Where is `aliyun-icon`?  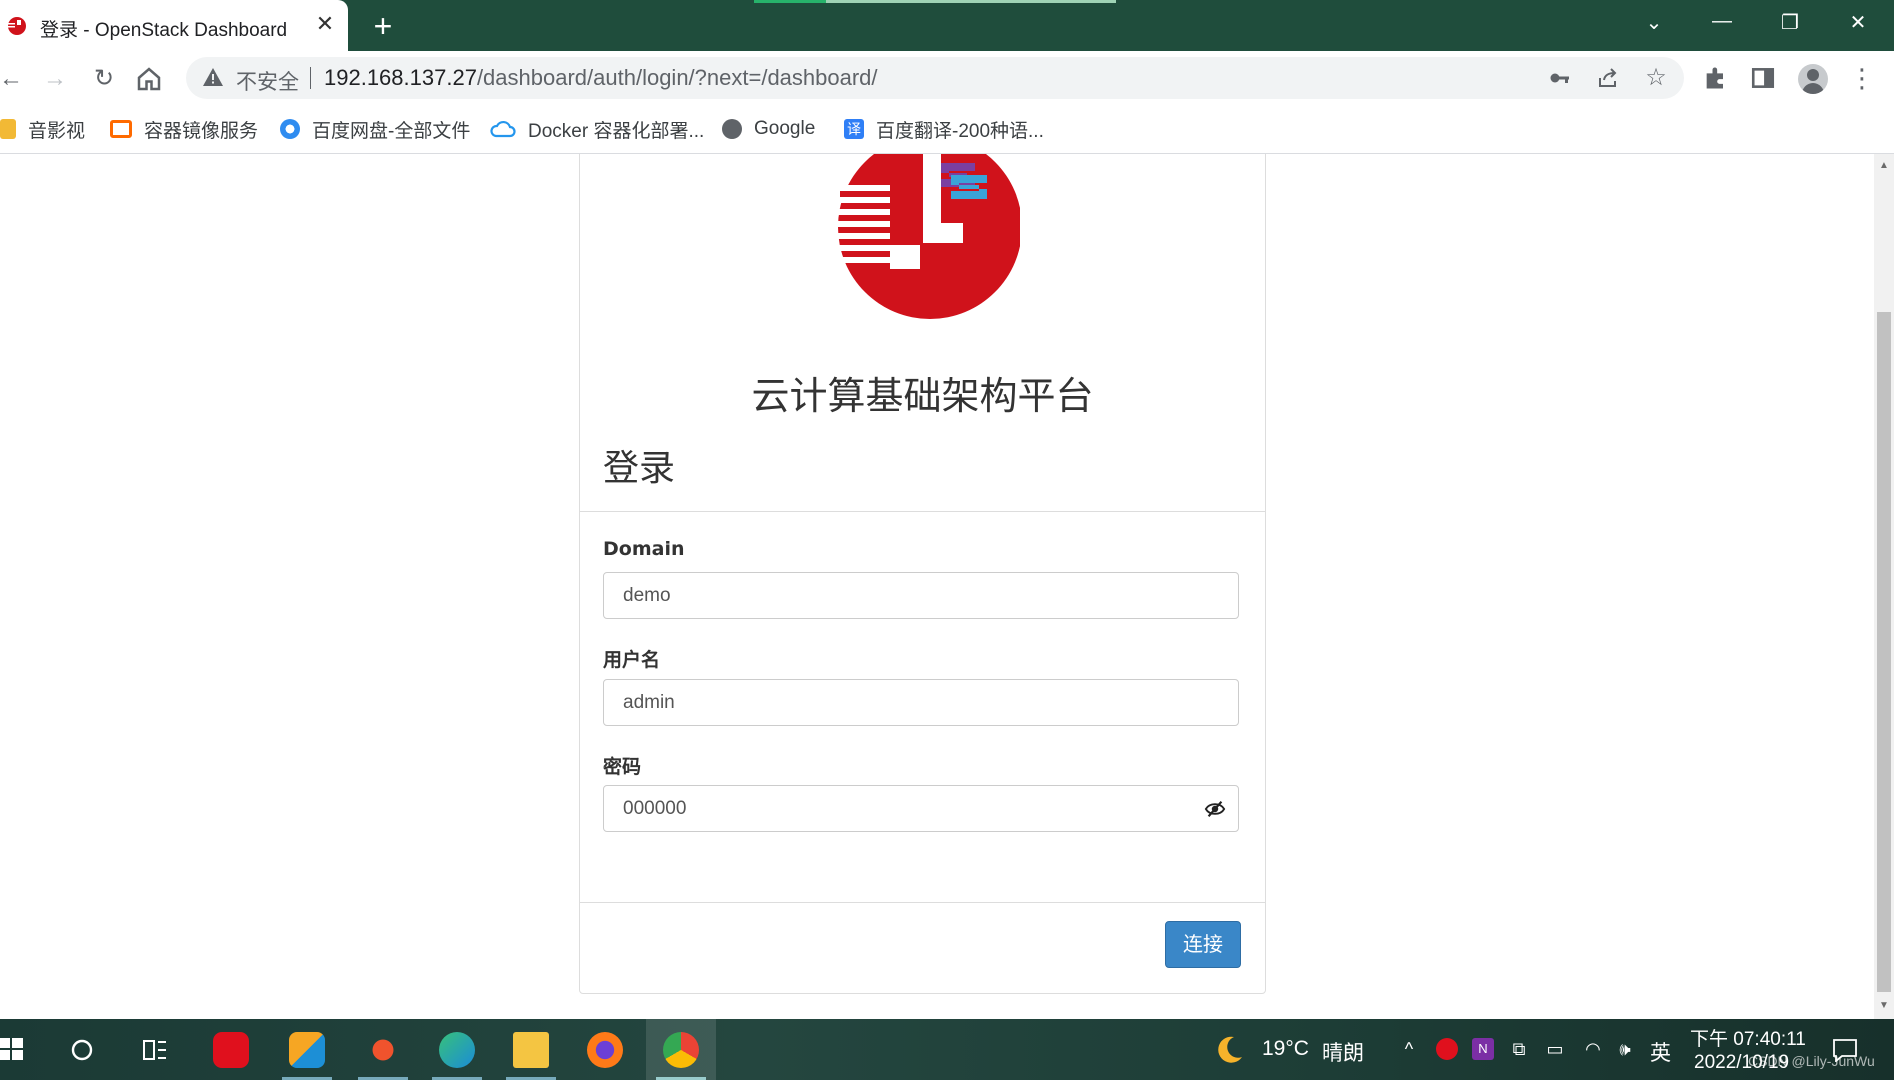
aliyun-icon is located at coordinates (121, 129).